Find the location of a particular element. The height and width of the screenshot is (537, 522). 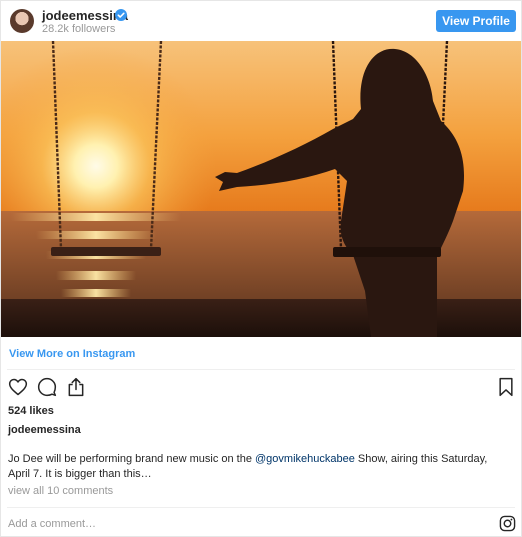

like-count: 524 likes is located at coordinates (31, 411).